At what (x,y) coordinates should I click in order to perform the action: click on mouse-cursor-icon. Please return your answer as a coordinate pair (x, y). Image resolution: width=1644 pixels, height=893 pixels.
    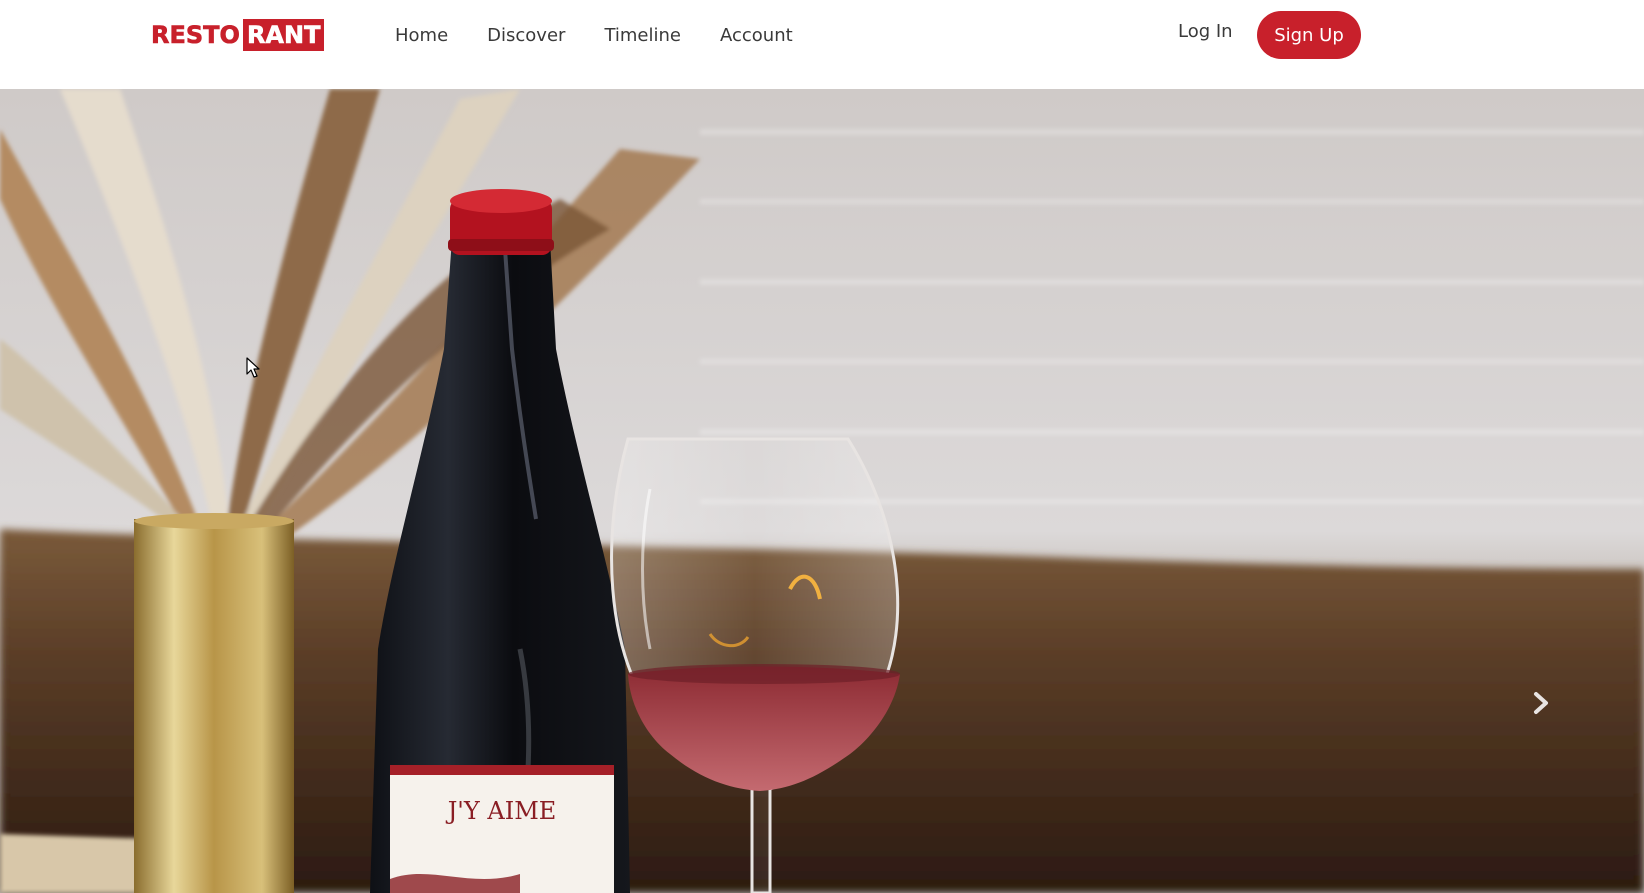
    Looking at the image, I should click on (253, 367).